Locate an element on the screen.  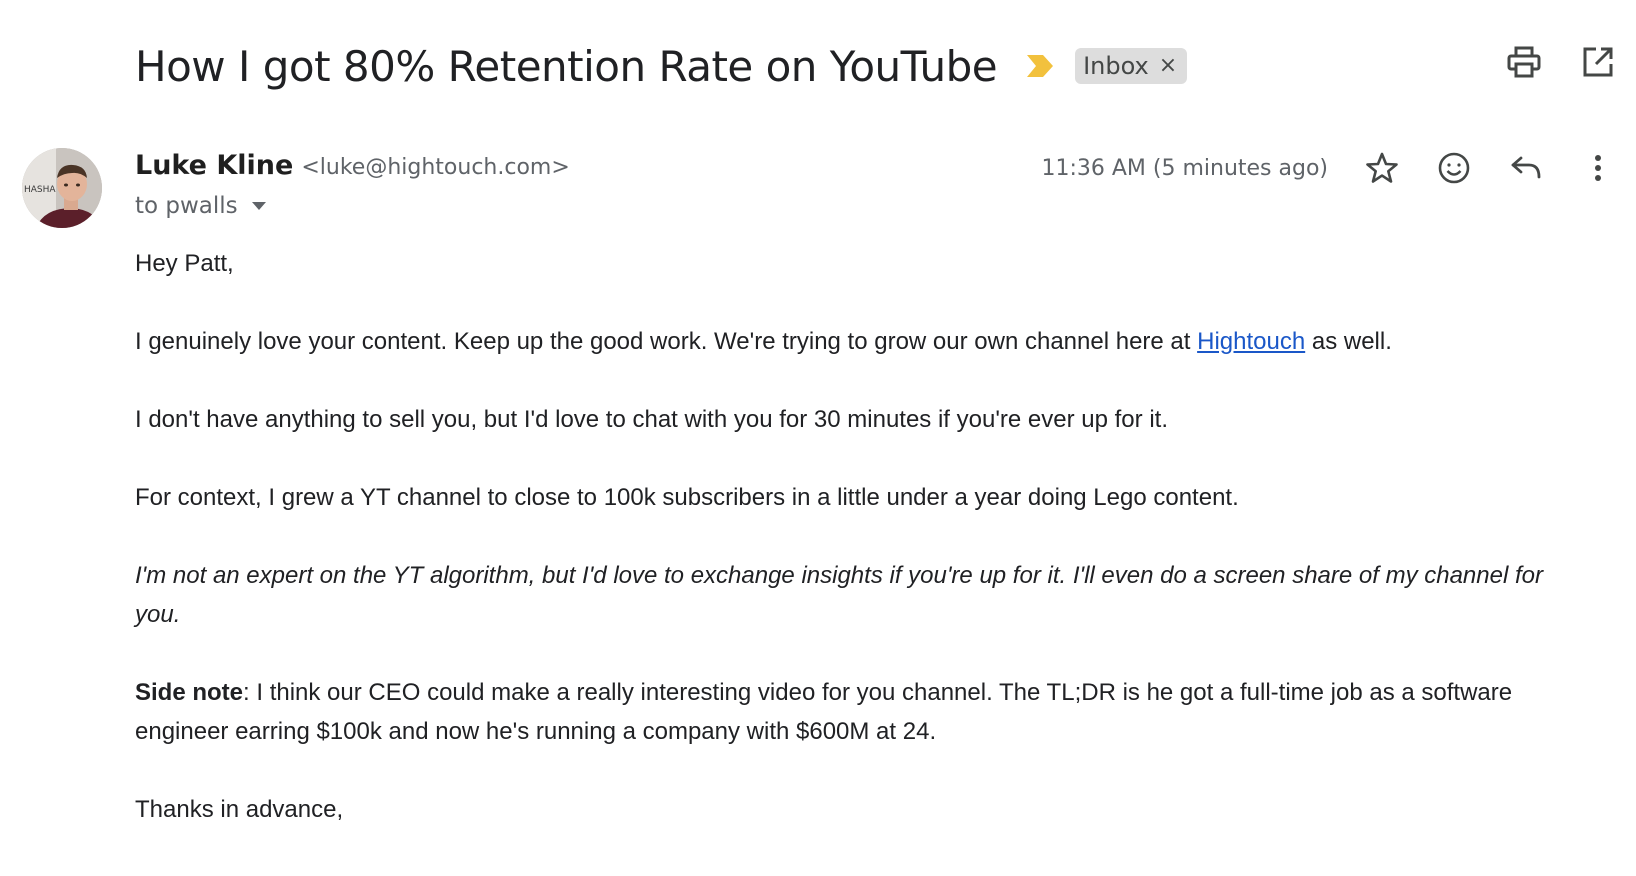
message-meta: 11:36 AM (5 minutes ago) is located at coordinates (1328, 168).